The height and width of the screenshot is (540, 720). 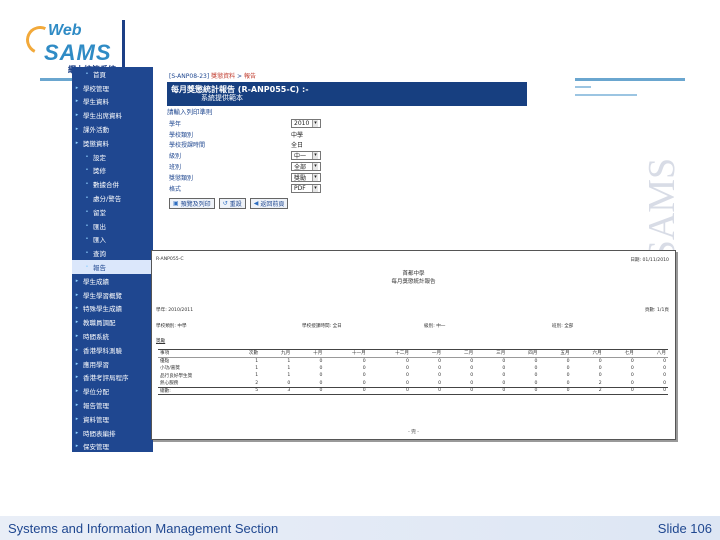 I want to click on field-select: 獎勵 ▾, so click(x=306, y=177).